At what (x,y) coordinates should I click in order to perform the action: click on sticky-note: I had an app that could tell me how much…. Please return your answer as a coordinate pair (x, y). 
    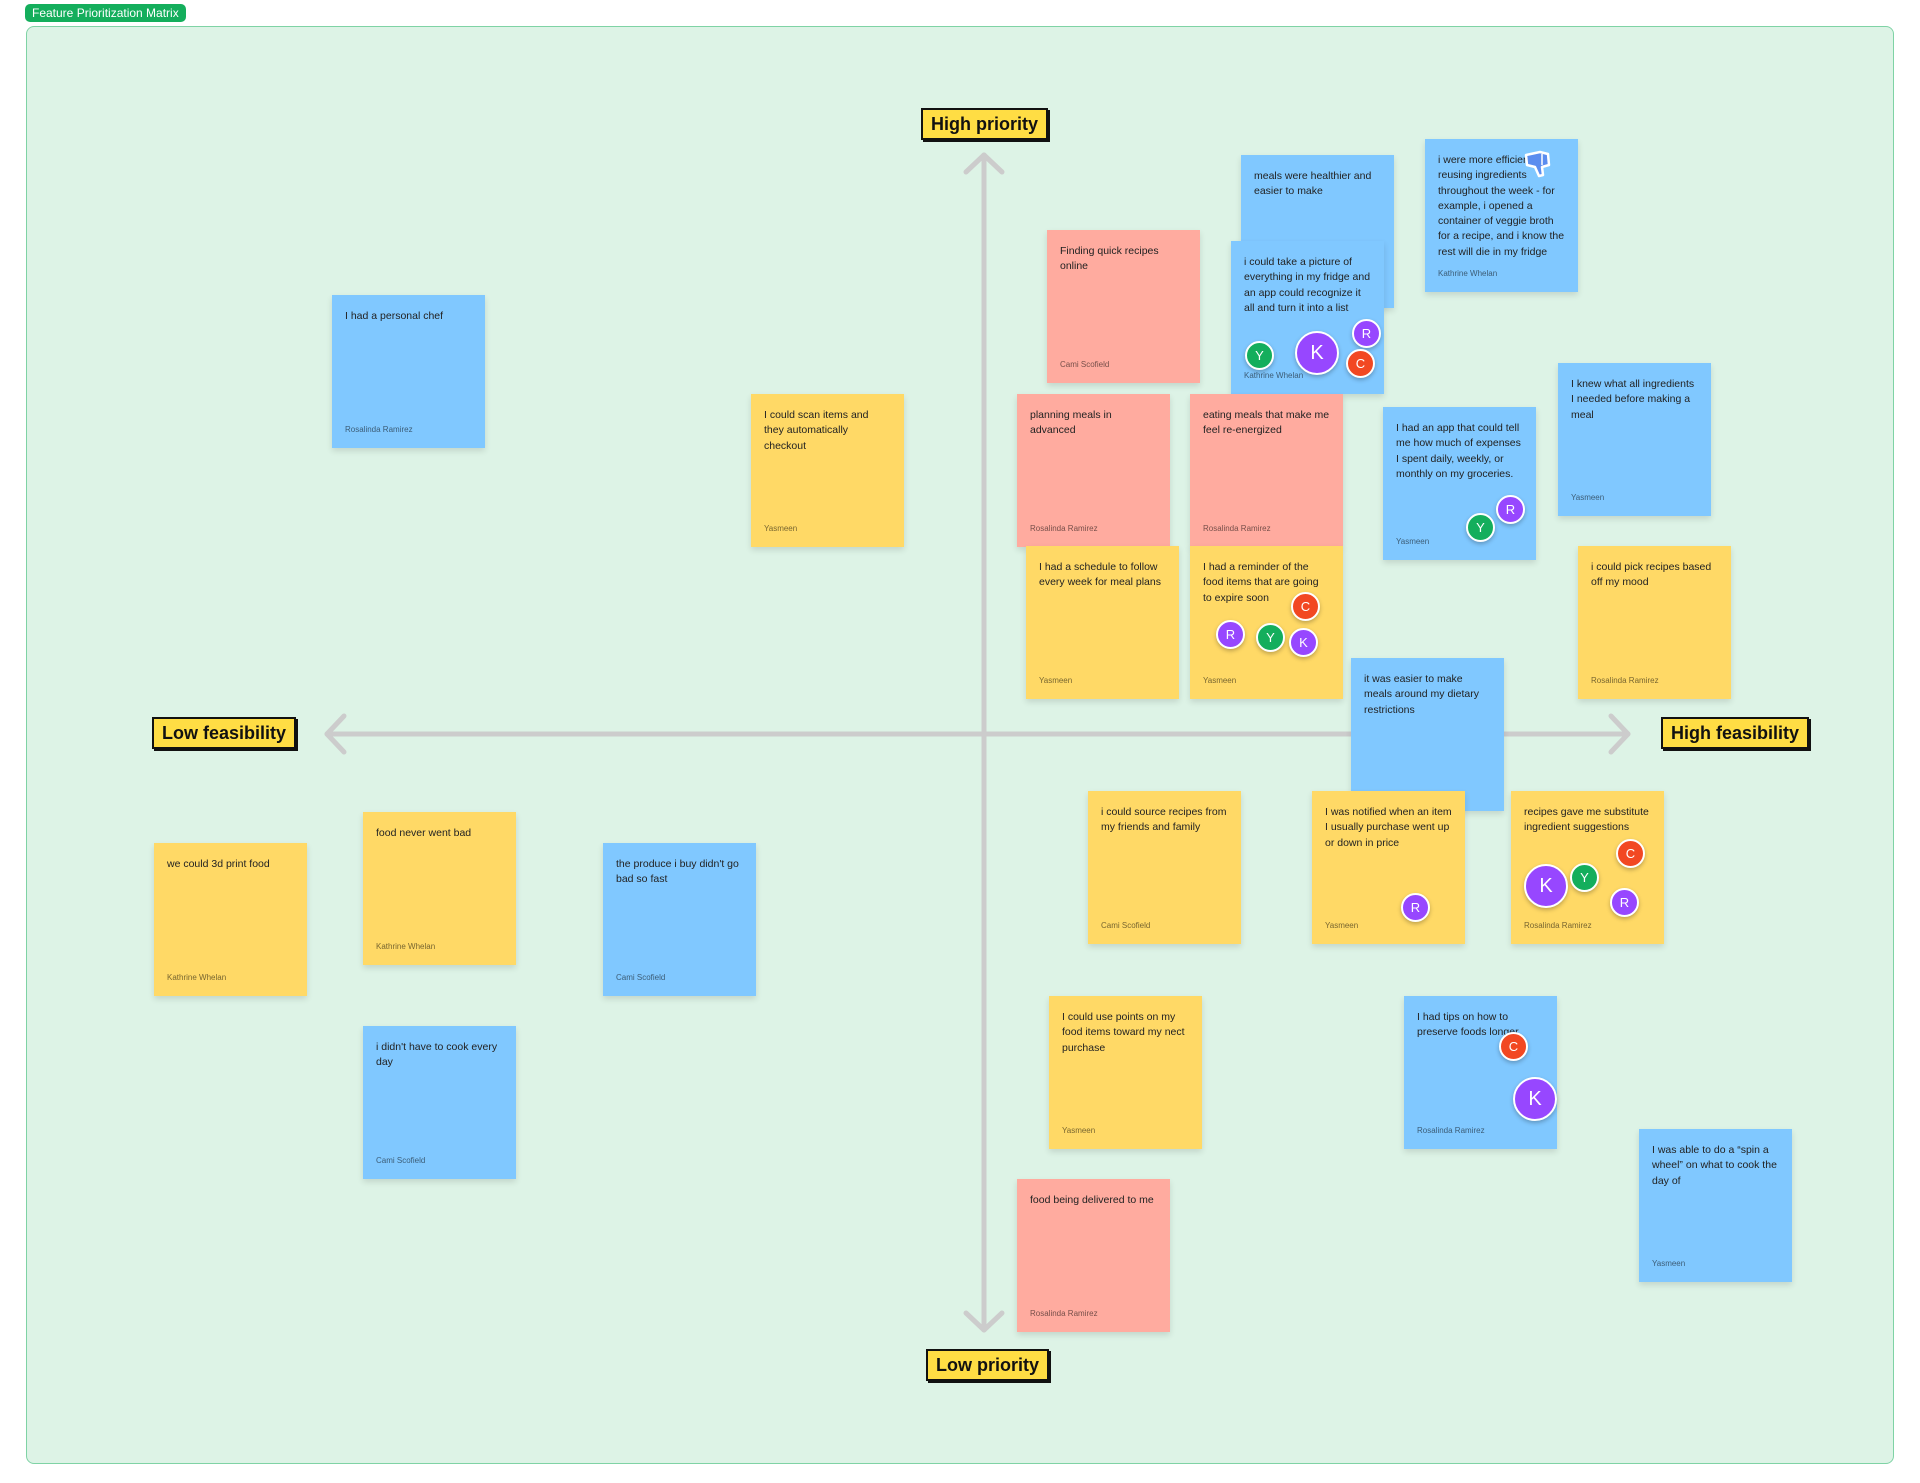
    Looking at the image, I should click on (1459, 483).